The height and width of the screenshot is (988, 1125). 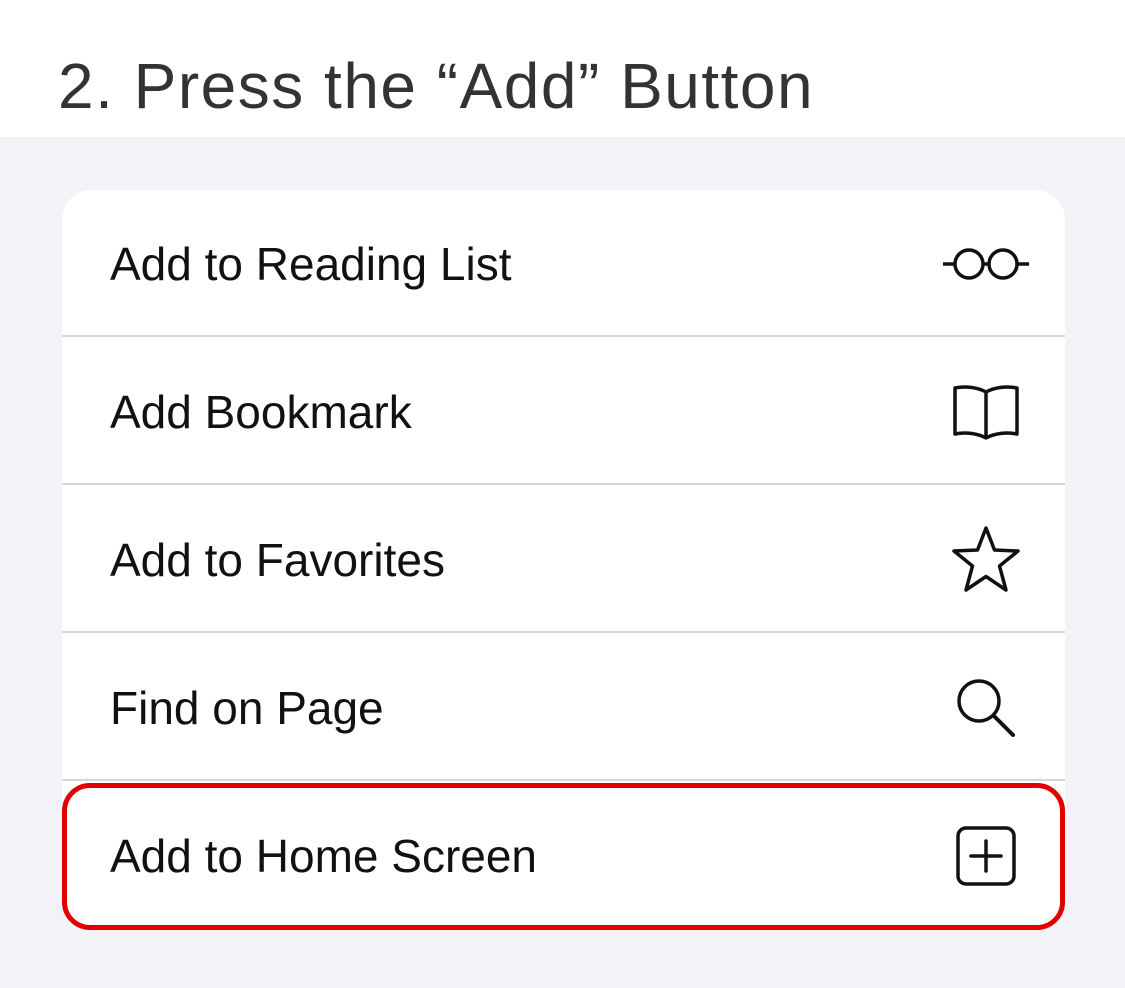 I want to click on instruction-header: 2. Press the “Add” Button, so click(x=562, y=68).